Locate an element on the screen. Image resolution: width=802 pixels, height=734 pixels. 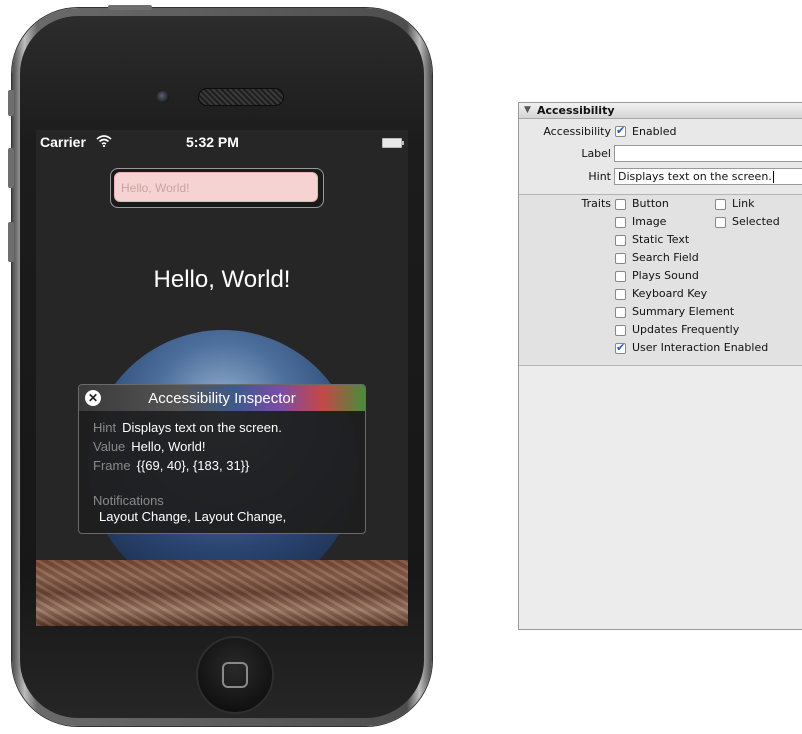
inspector-value-row: Value Hello, World! is located at coordinates (149, 446).